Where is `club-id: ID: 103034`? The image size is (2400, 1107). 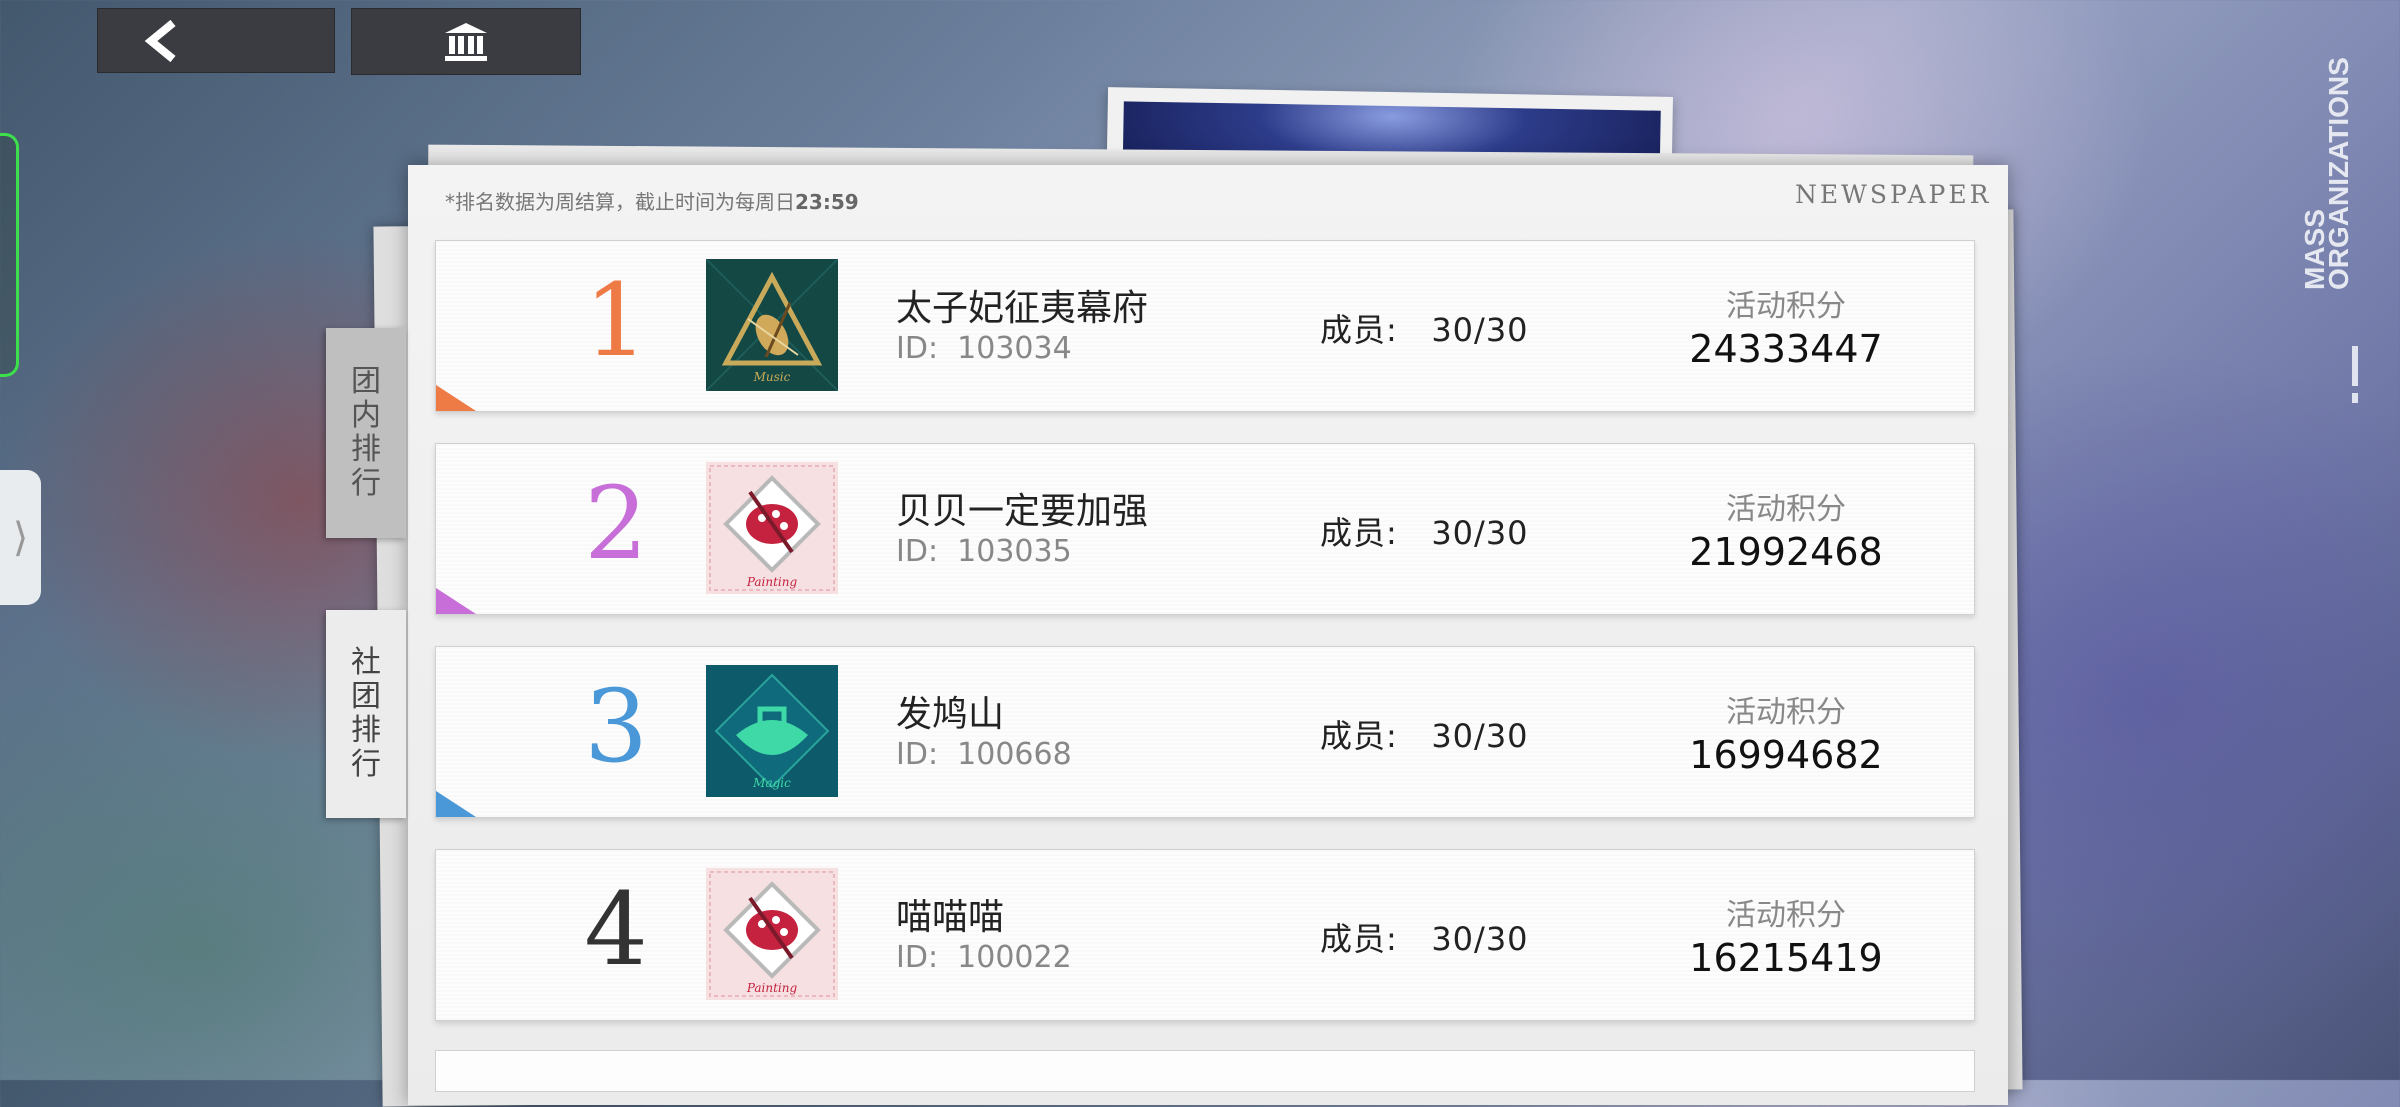
club-id: ID: 103034 is located at coordinates (984, 348).